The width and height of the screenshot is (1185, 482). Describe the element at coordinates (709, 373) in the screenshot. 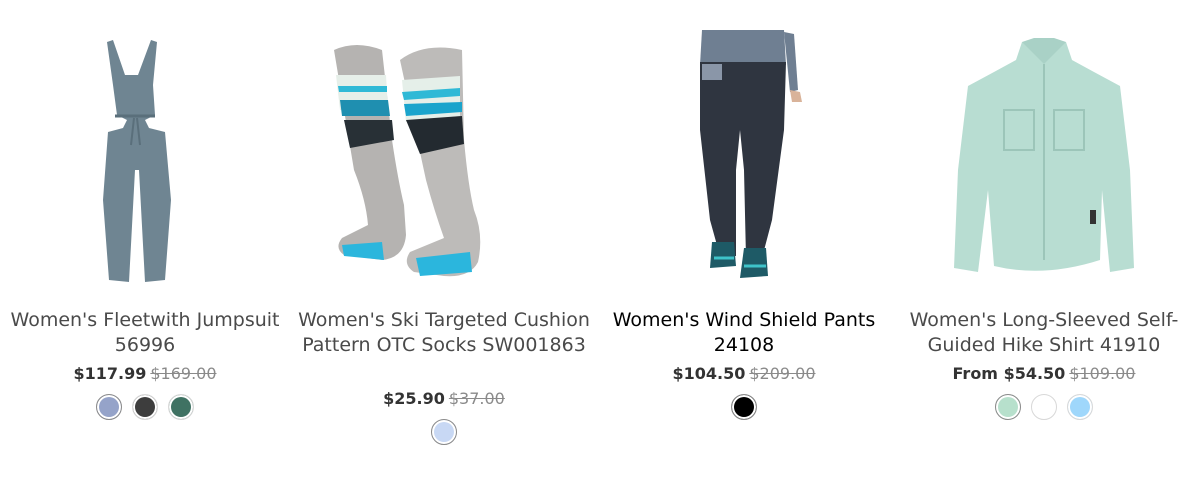

I see `sale-price: $104.50` at that location.